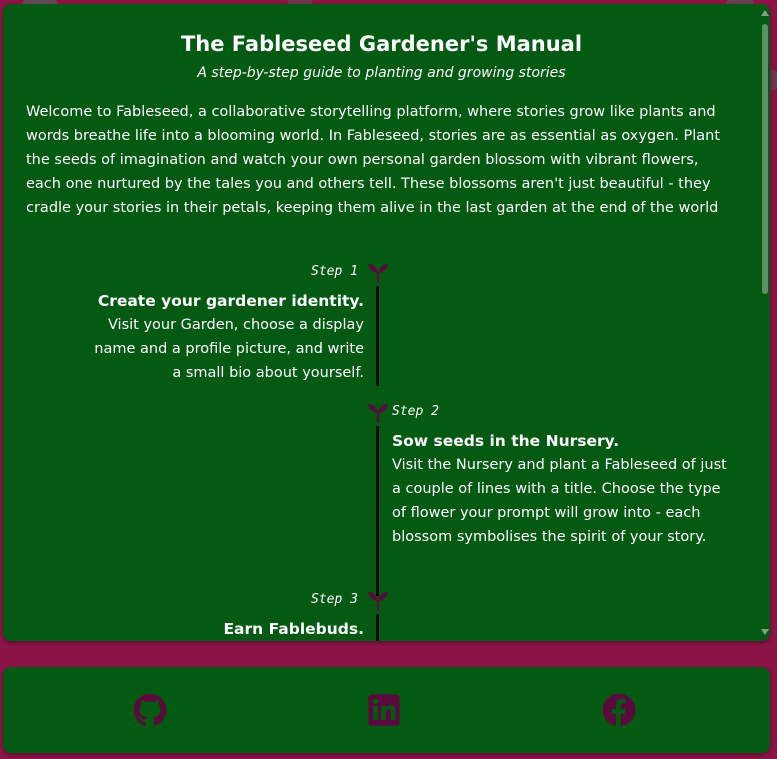 The height and width of the screenshot is (759, 777). I want to click on facebook-link, so click(619, 710).